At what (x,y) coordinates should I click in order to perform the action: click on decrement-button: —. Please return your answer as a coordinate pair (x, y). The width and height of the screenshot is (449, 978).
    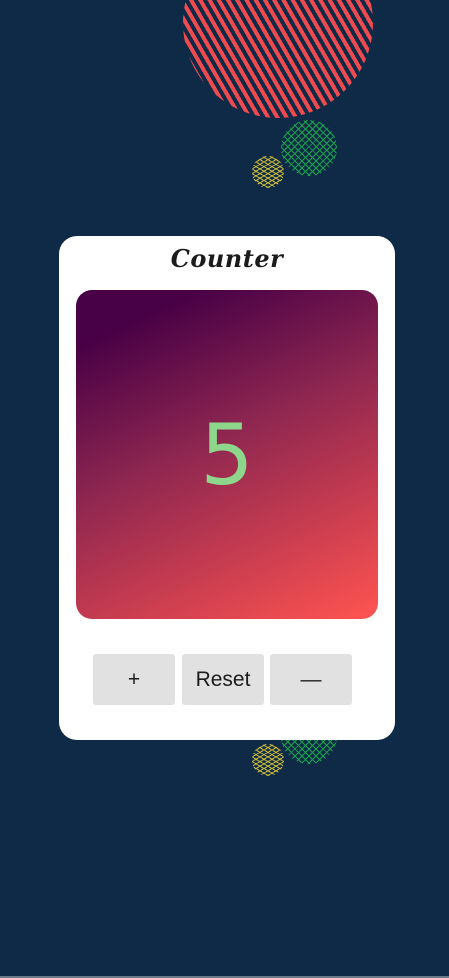
    Looking at the image, I should click on (311, 679).